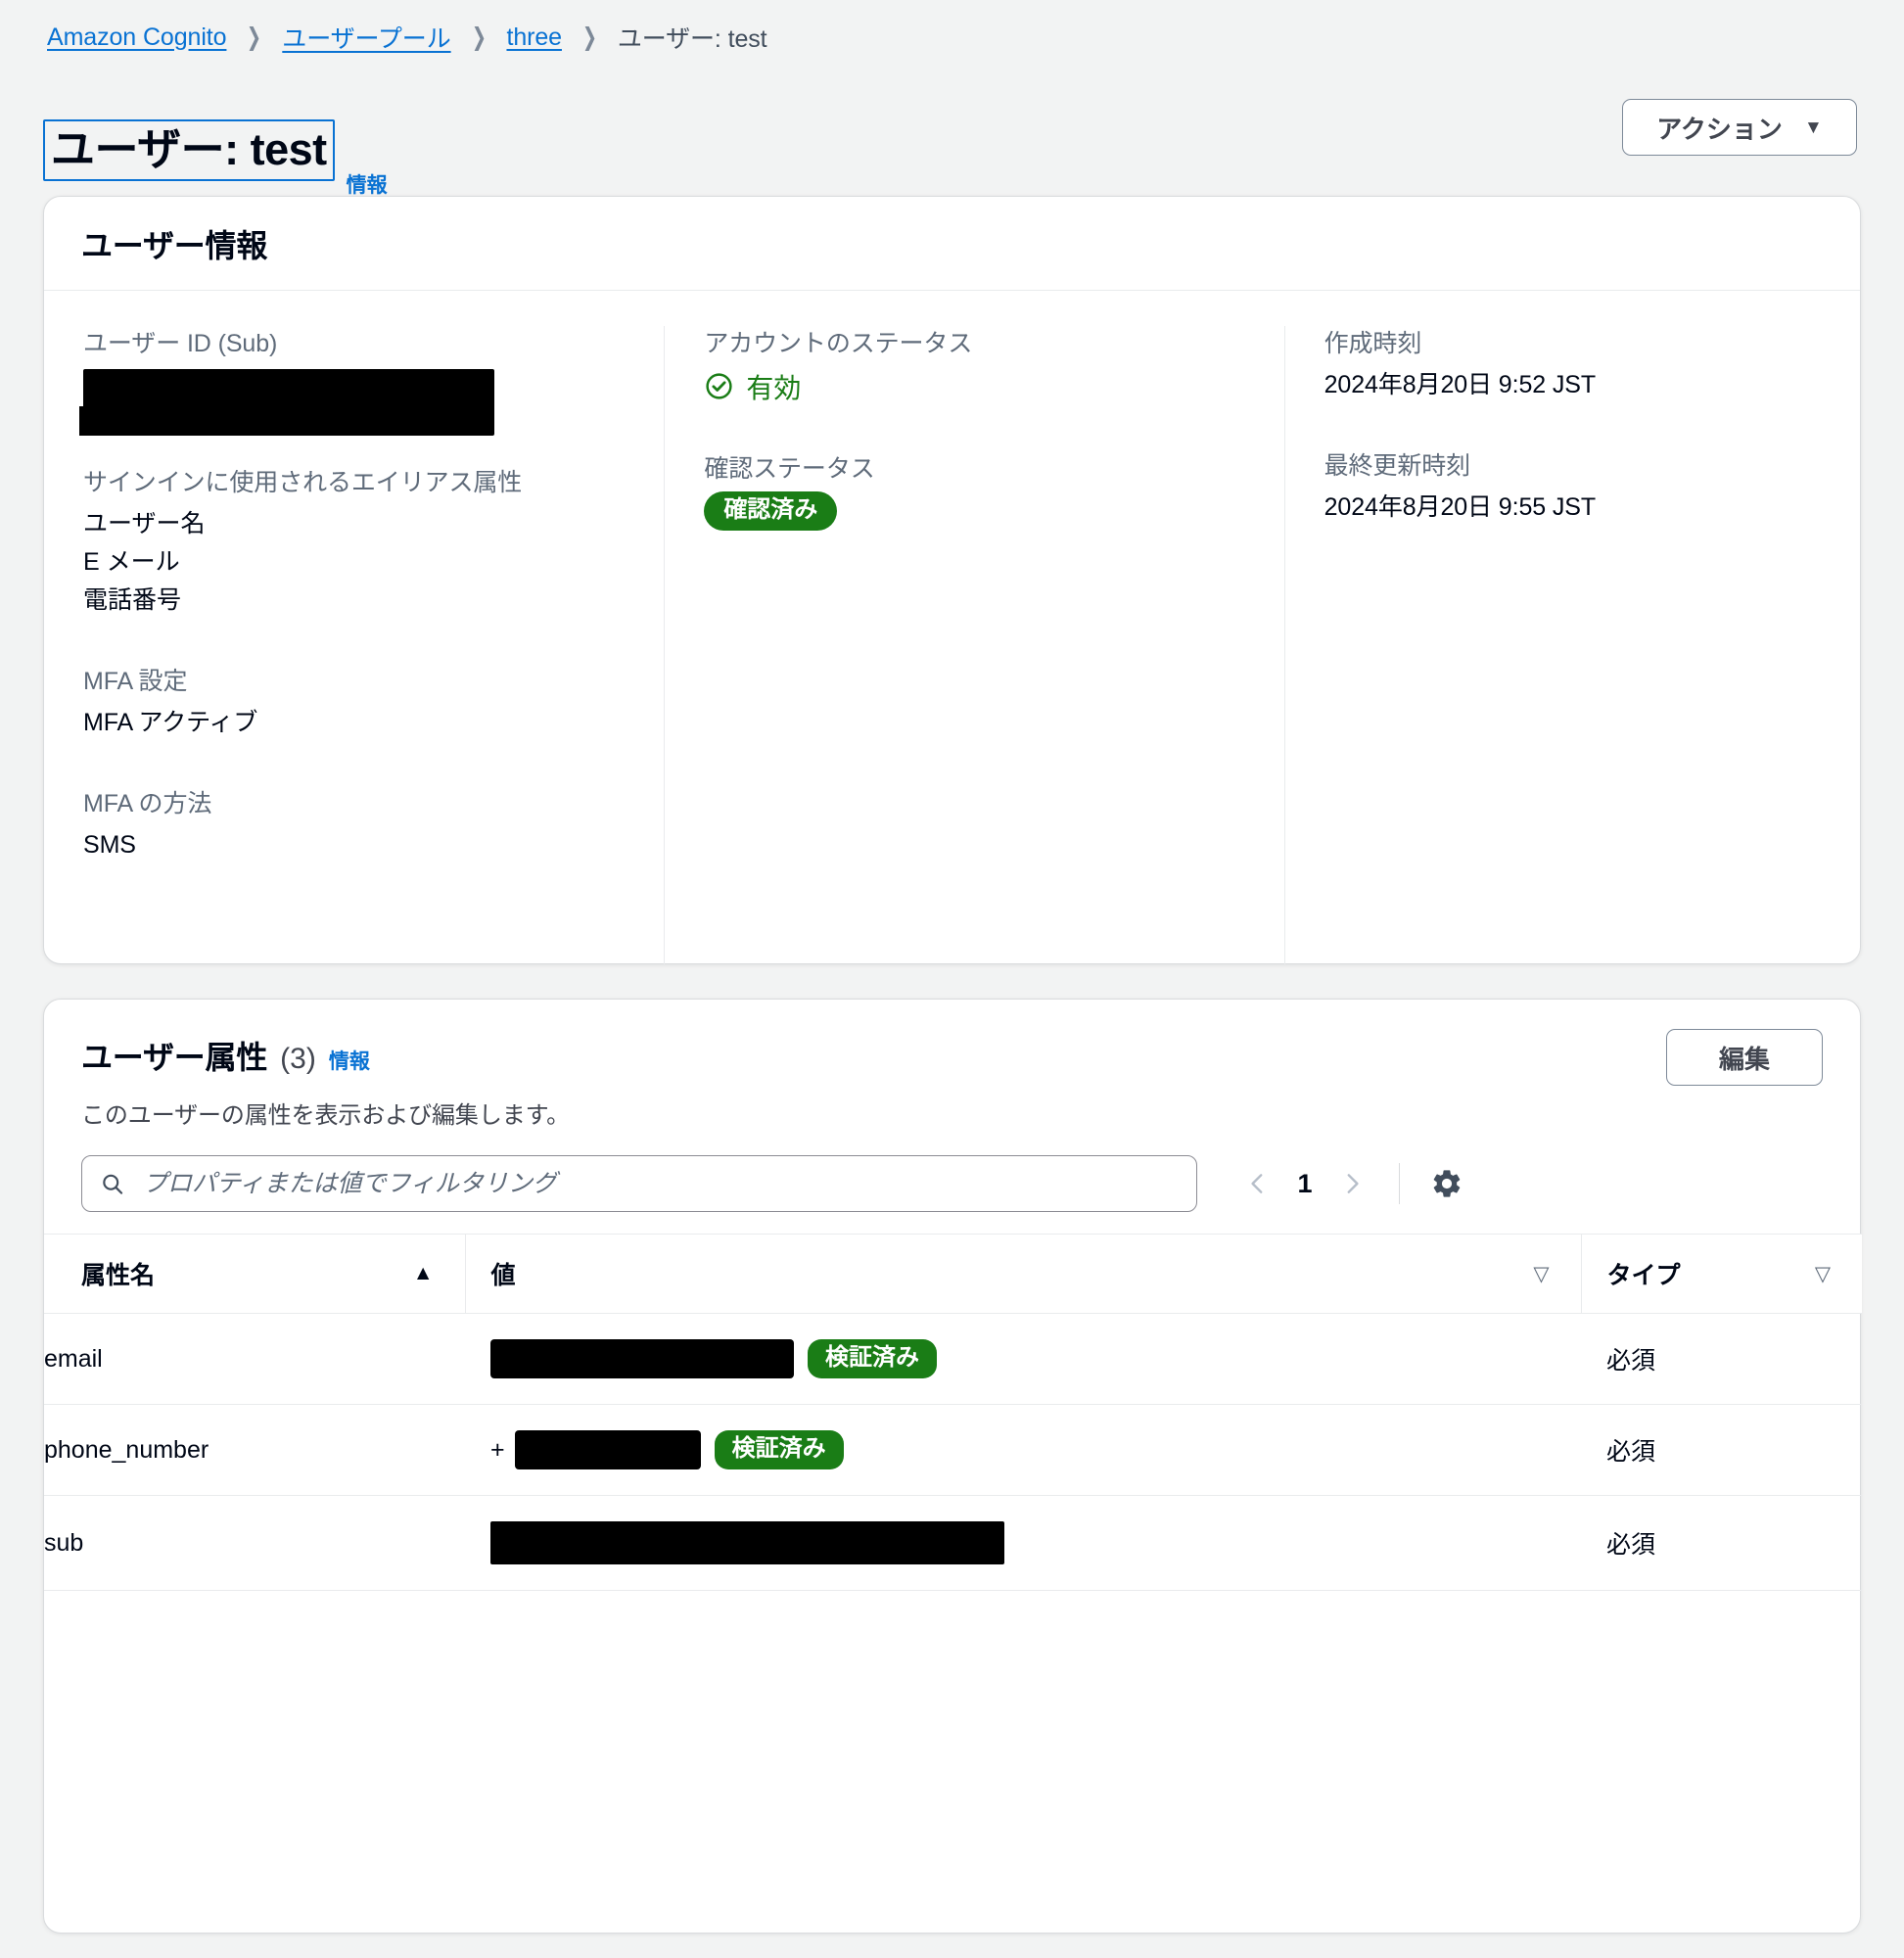 The height and width of the screenshot is (1958, 1904). Describe the element at coordinates (366, 37) in the screenshot. I see `breadcrumb-item-user-pools: ユーザープール` at that location.